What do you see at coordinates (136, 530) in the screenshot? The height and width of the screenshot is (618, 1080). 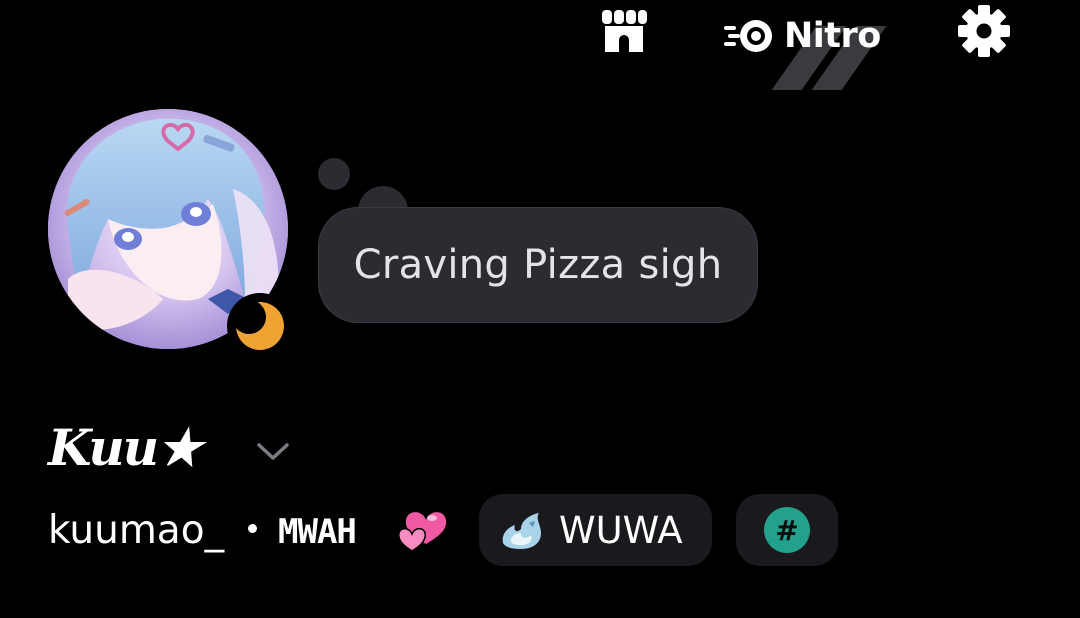 I see `username: kuumao_` at bounding box center [136, 530].